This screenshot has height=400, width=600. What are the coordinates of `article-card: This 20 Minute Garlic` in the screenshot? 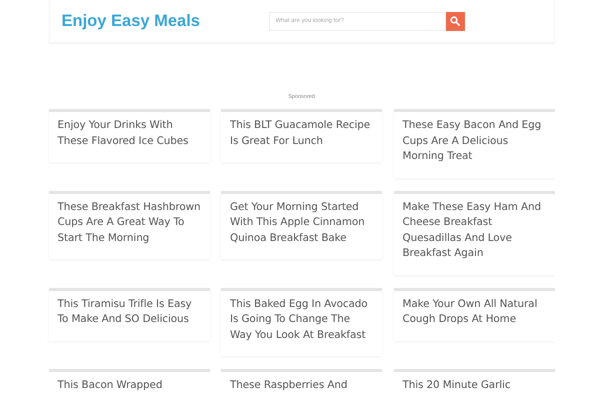 It's located at (474, 381).